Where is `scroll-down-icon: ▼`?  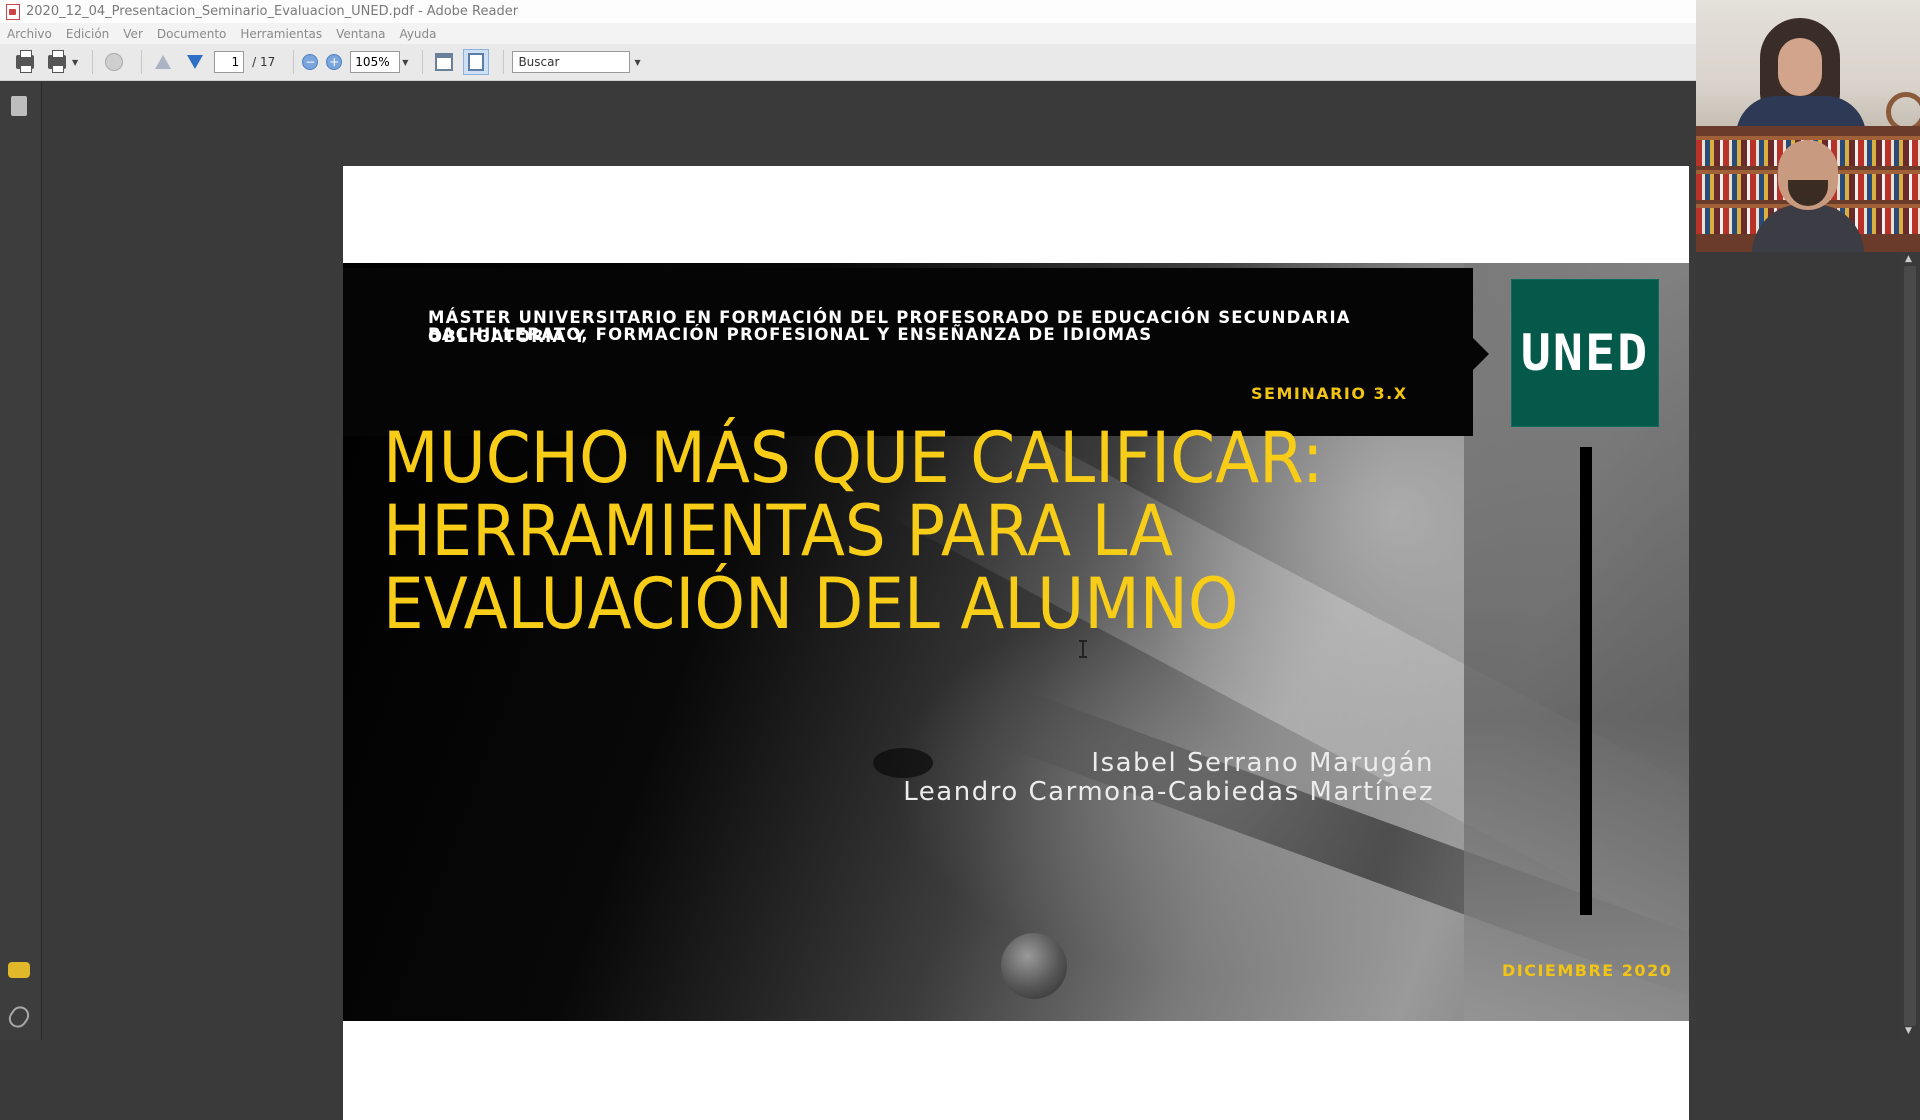
scroll-down-icon: ▼ is located at coordinates (1908, 1031).